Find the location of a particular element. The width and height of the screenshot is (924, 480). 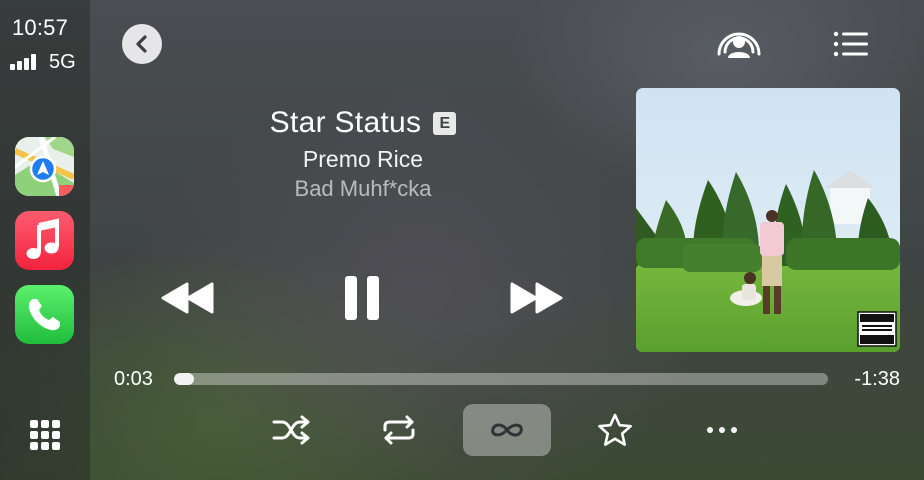

dashboard-sidebar: 10:57 5G is located at coordinates (45, 240).